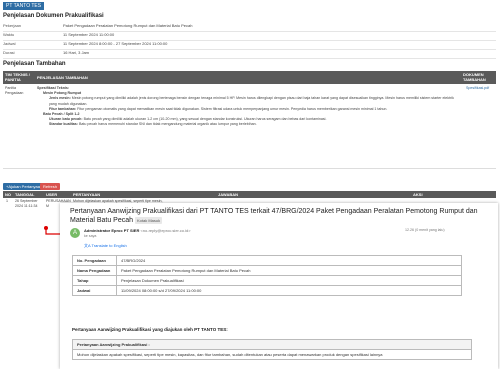  What do you see at coordinates (91, 260) in the screenshot?
I see `email-key: No. Pengadaan` at bounding box center [91, 260].